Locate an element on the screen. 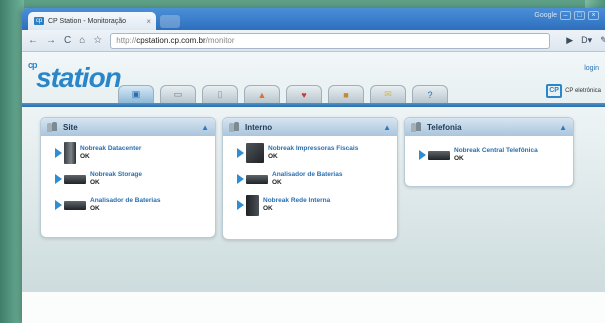  tab-close-icon: × is located at coordinates (148, 21).